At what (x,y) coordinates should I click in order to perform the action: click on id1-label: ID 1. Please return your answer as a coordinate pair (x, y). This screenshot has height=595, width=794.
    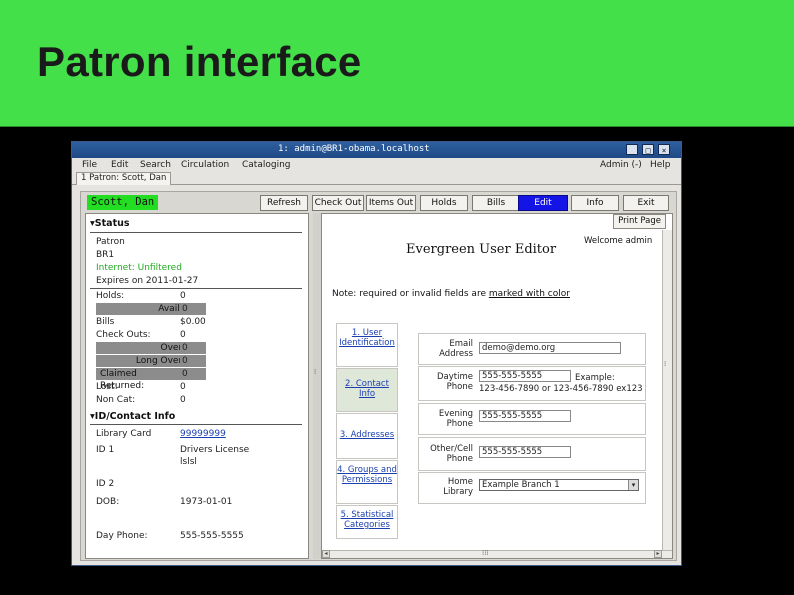
    Looking at the image, I should click on (105, 450).